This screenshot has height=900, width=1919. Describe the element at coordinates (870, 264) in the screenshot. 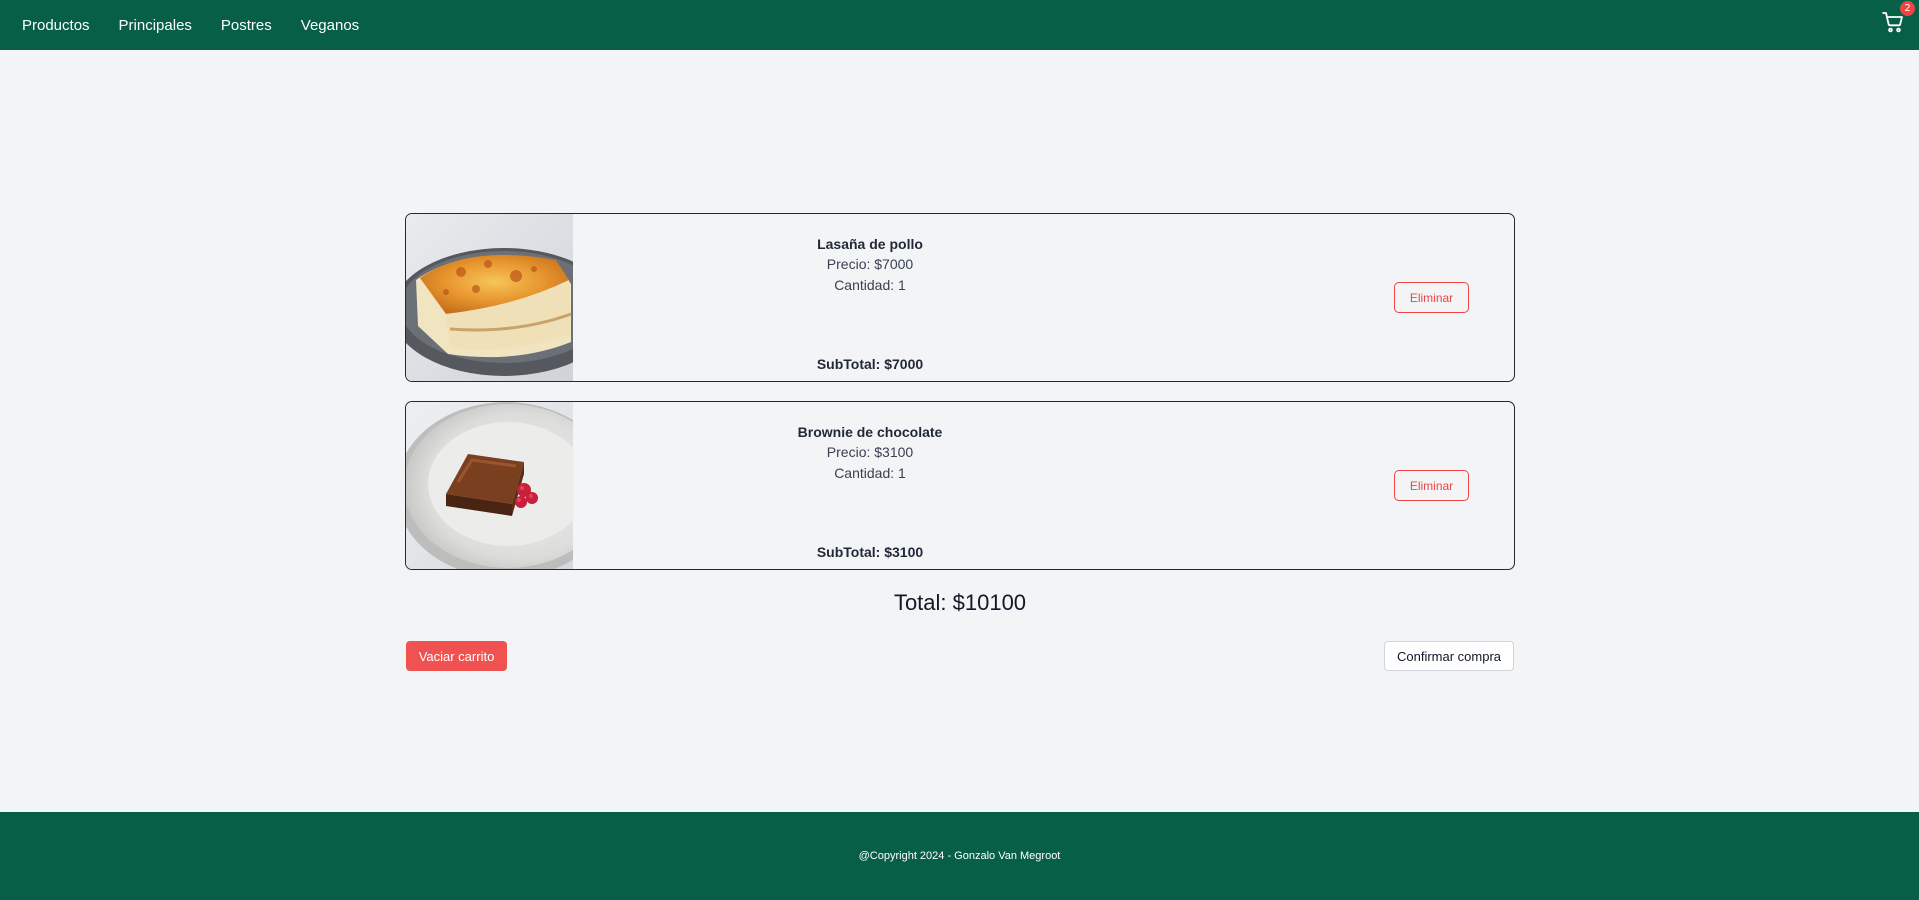

I see `item-price: Precio: $7000` at that location.